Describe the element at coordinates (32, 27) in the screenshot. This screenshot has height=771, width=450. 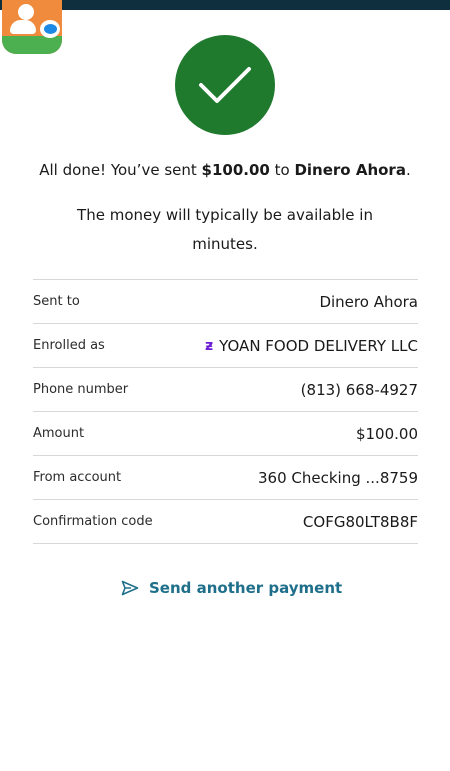
I see `messaging-app-icon` at that location.